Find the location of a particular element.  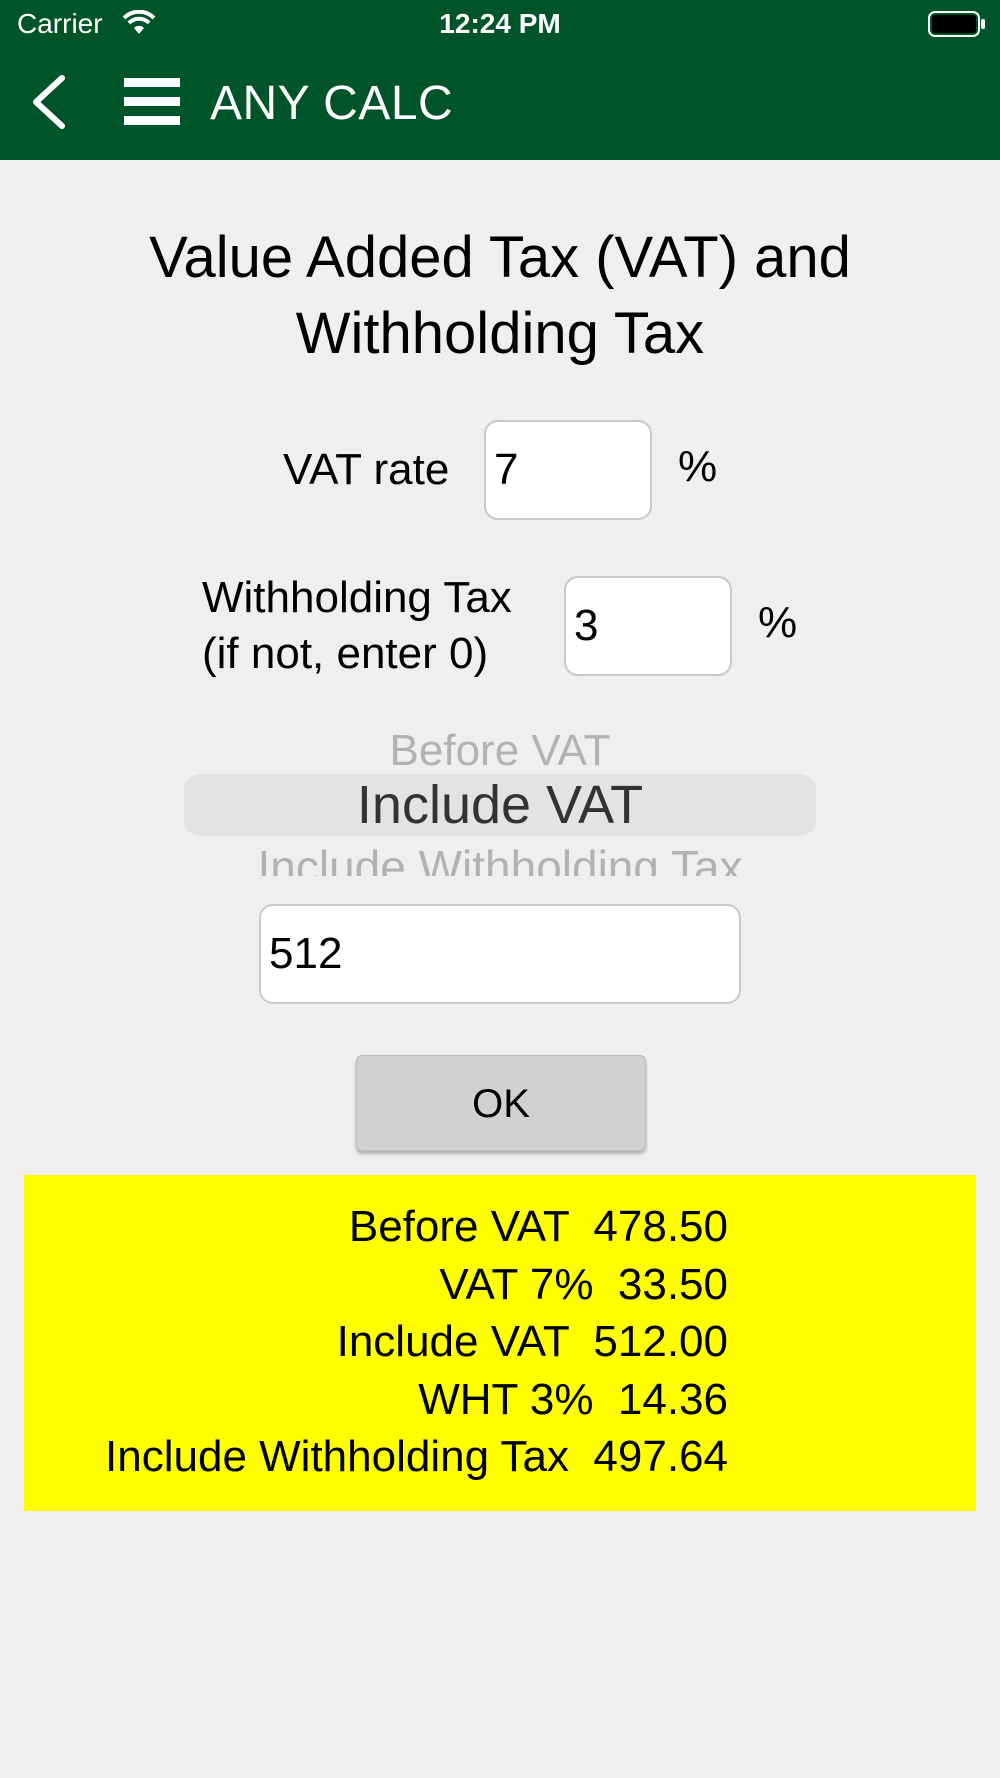

wht-label-line1: Withholding Tax is located at coordinates (357, 597).